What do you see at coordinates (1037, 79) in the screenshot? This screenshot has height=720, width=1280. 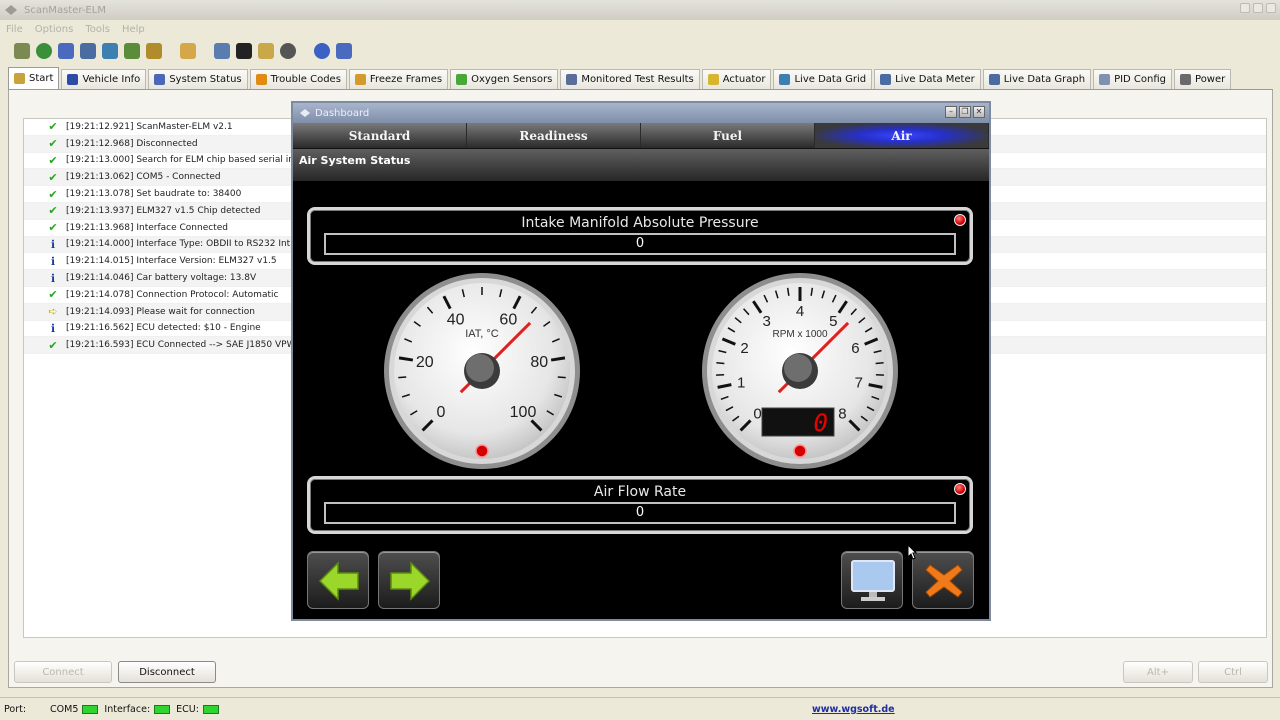 I see `tab-live-data-graph: Live Data Graph` at bounding box center [1037, 79].